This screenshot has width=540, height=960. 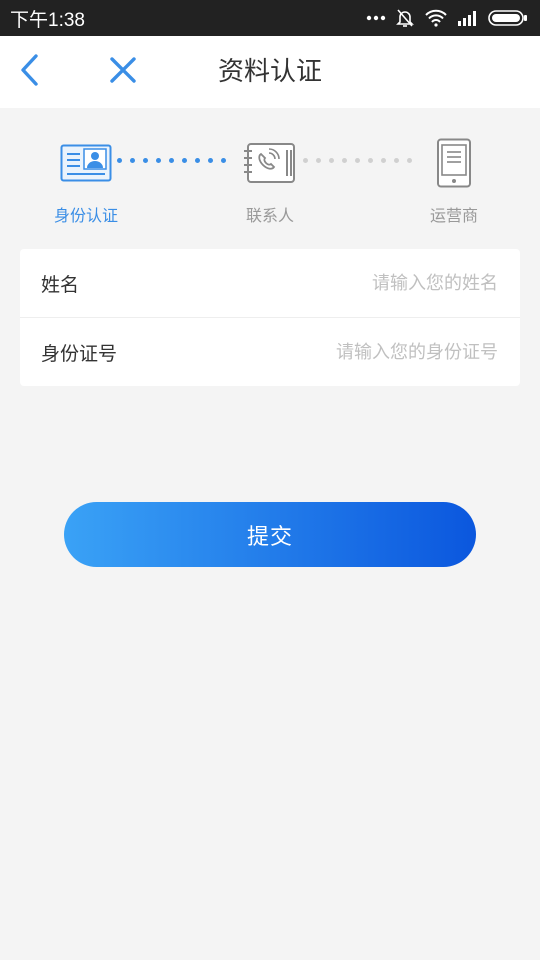 I want to click on status-bar: 下午1:38, so click(x=270, y=18).